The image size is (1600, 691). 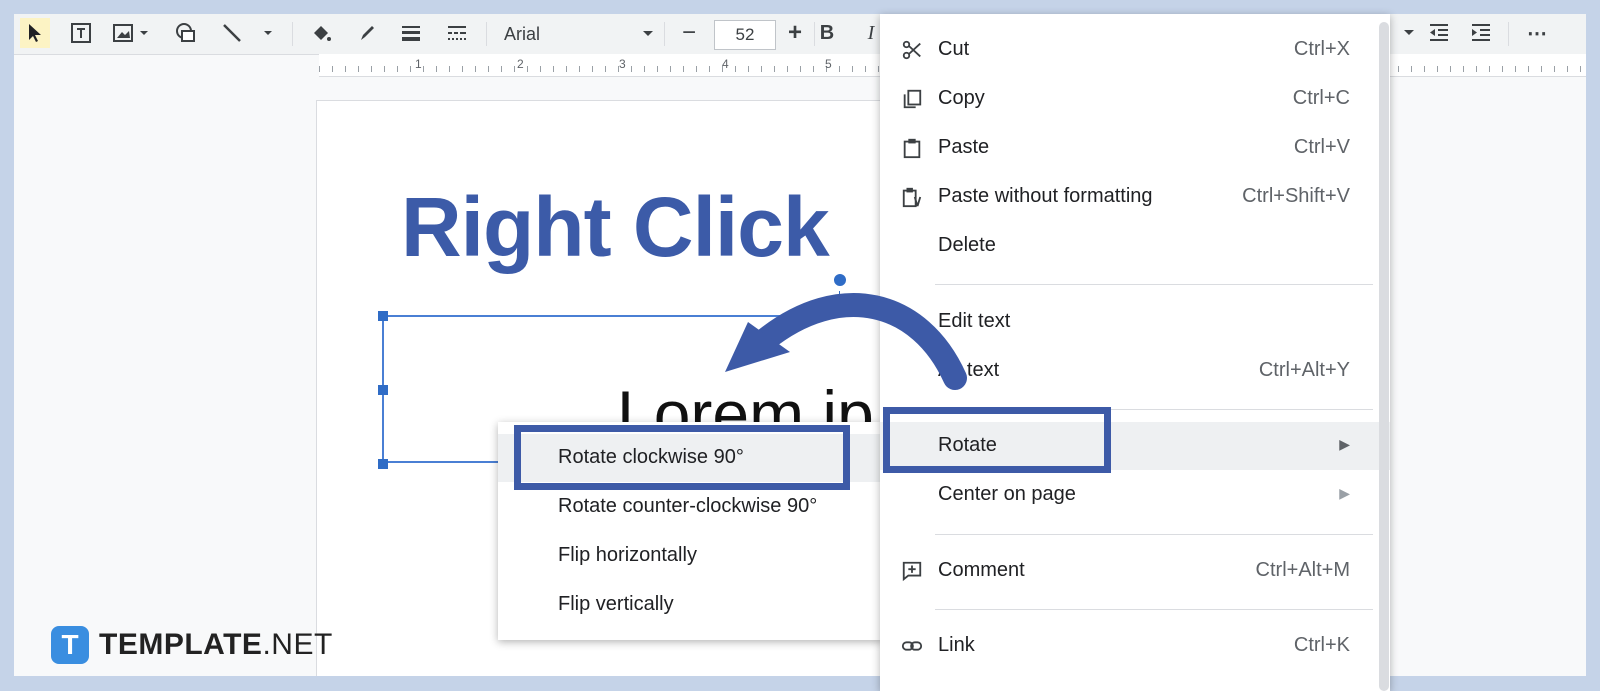 What do you see at coordinates (1007, 494) in the screenshot?
I see `menu-item-label: Center on page` at bounding box center [1007, 494].